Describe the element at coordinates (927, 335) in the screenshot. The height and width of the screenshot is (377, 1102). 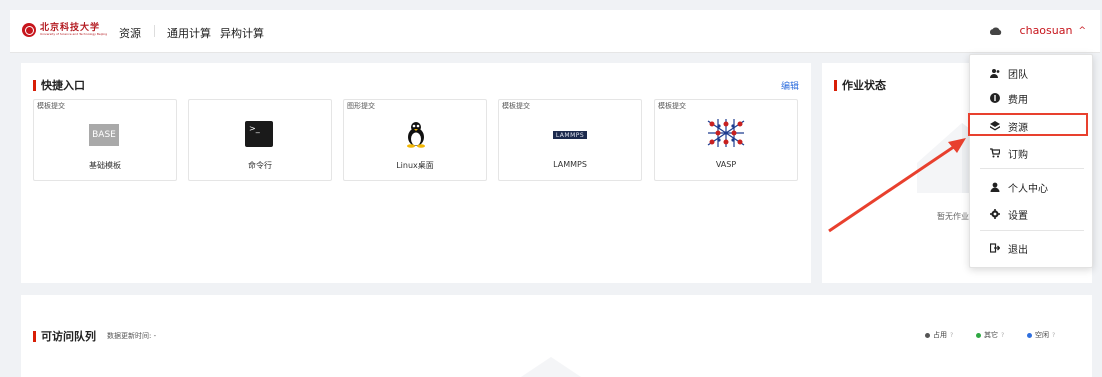
I see `occupied-dot-icon` at that location.